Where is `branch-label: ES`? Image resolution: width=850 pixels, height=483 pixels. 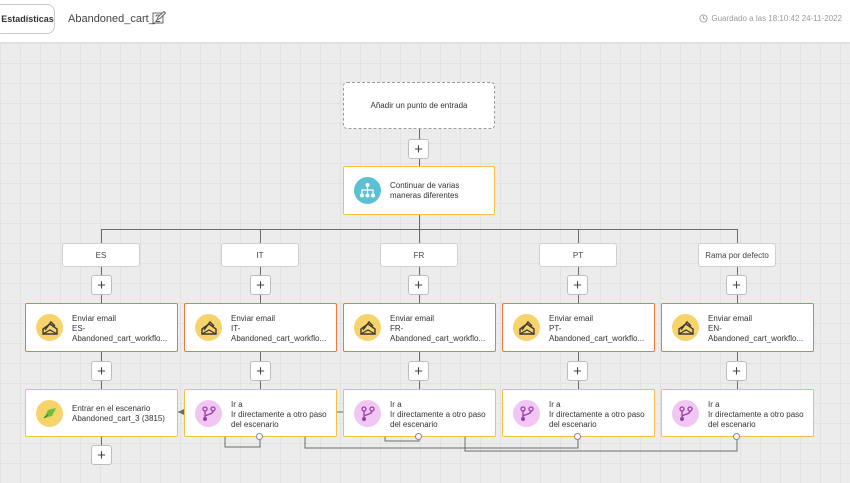 branch-label: ES is located at coordinates (101, 255).